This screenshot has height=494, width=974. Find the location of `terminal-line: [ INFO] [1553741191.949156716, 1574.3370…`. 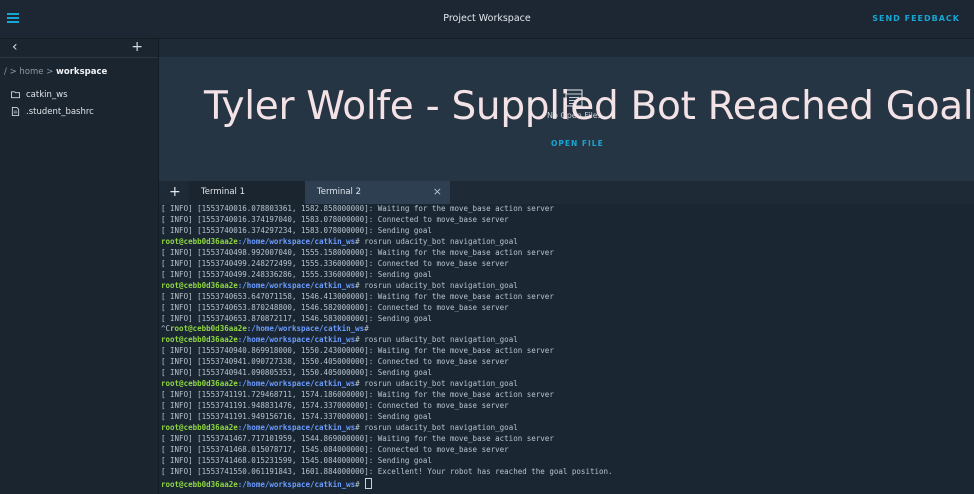

terminal-line: [ INFO] [1553741191.949156716, 1574.3370… is located at coordinates (296, 417).